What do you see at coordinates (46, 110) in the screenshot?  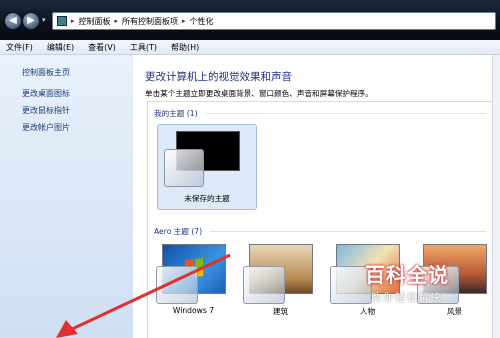 I see `sidebar-item-change-mouse-pointer: 更改鼠标指针` at bounding box center [46, 110].